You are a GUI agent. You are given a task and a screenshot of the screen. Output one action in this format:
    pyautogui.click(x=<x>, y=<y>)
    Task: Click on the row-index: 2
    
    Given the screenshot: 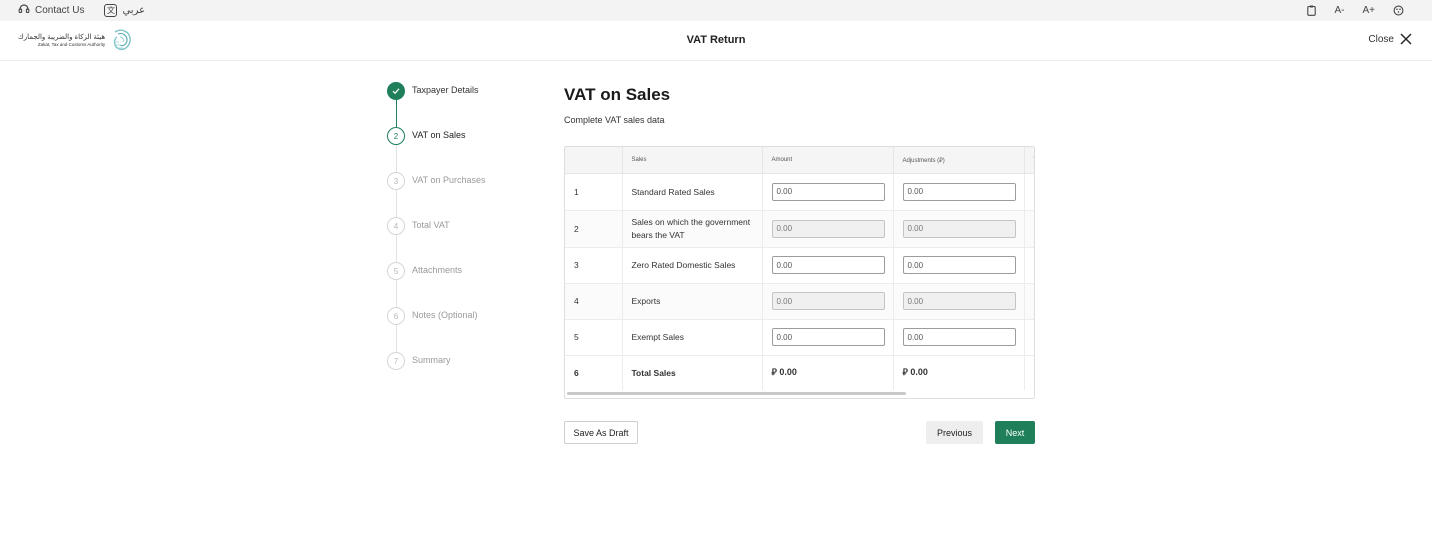 What is the action you would take?
    pyautogui.click(x=594, y=229)
    